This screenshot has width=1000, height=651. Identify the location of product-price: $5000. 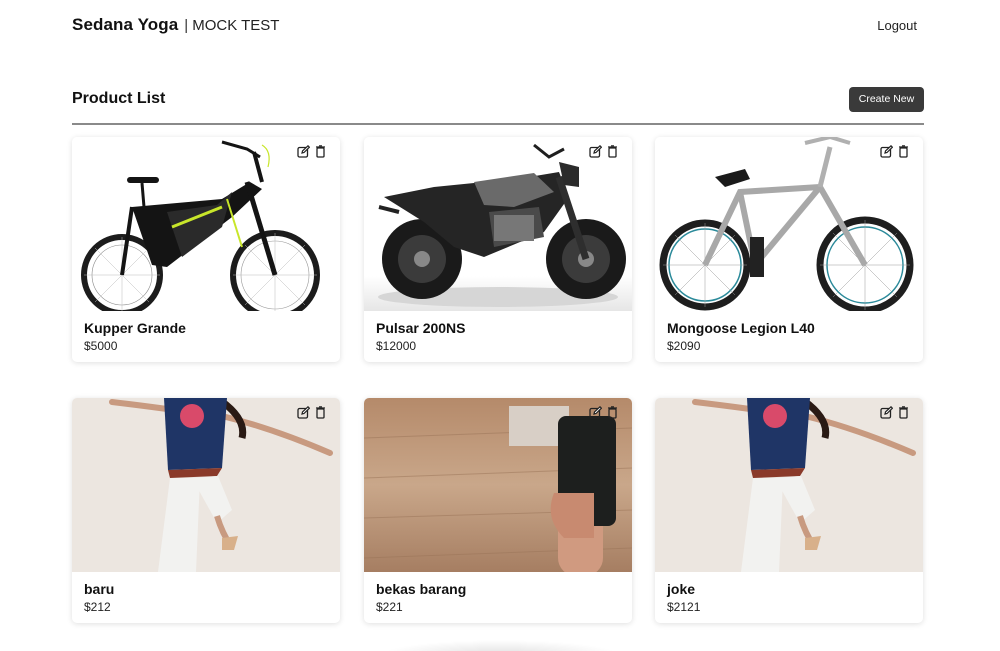
(101, 346).